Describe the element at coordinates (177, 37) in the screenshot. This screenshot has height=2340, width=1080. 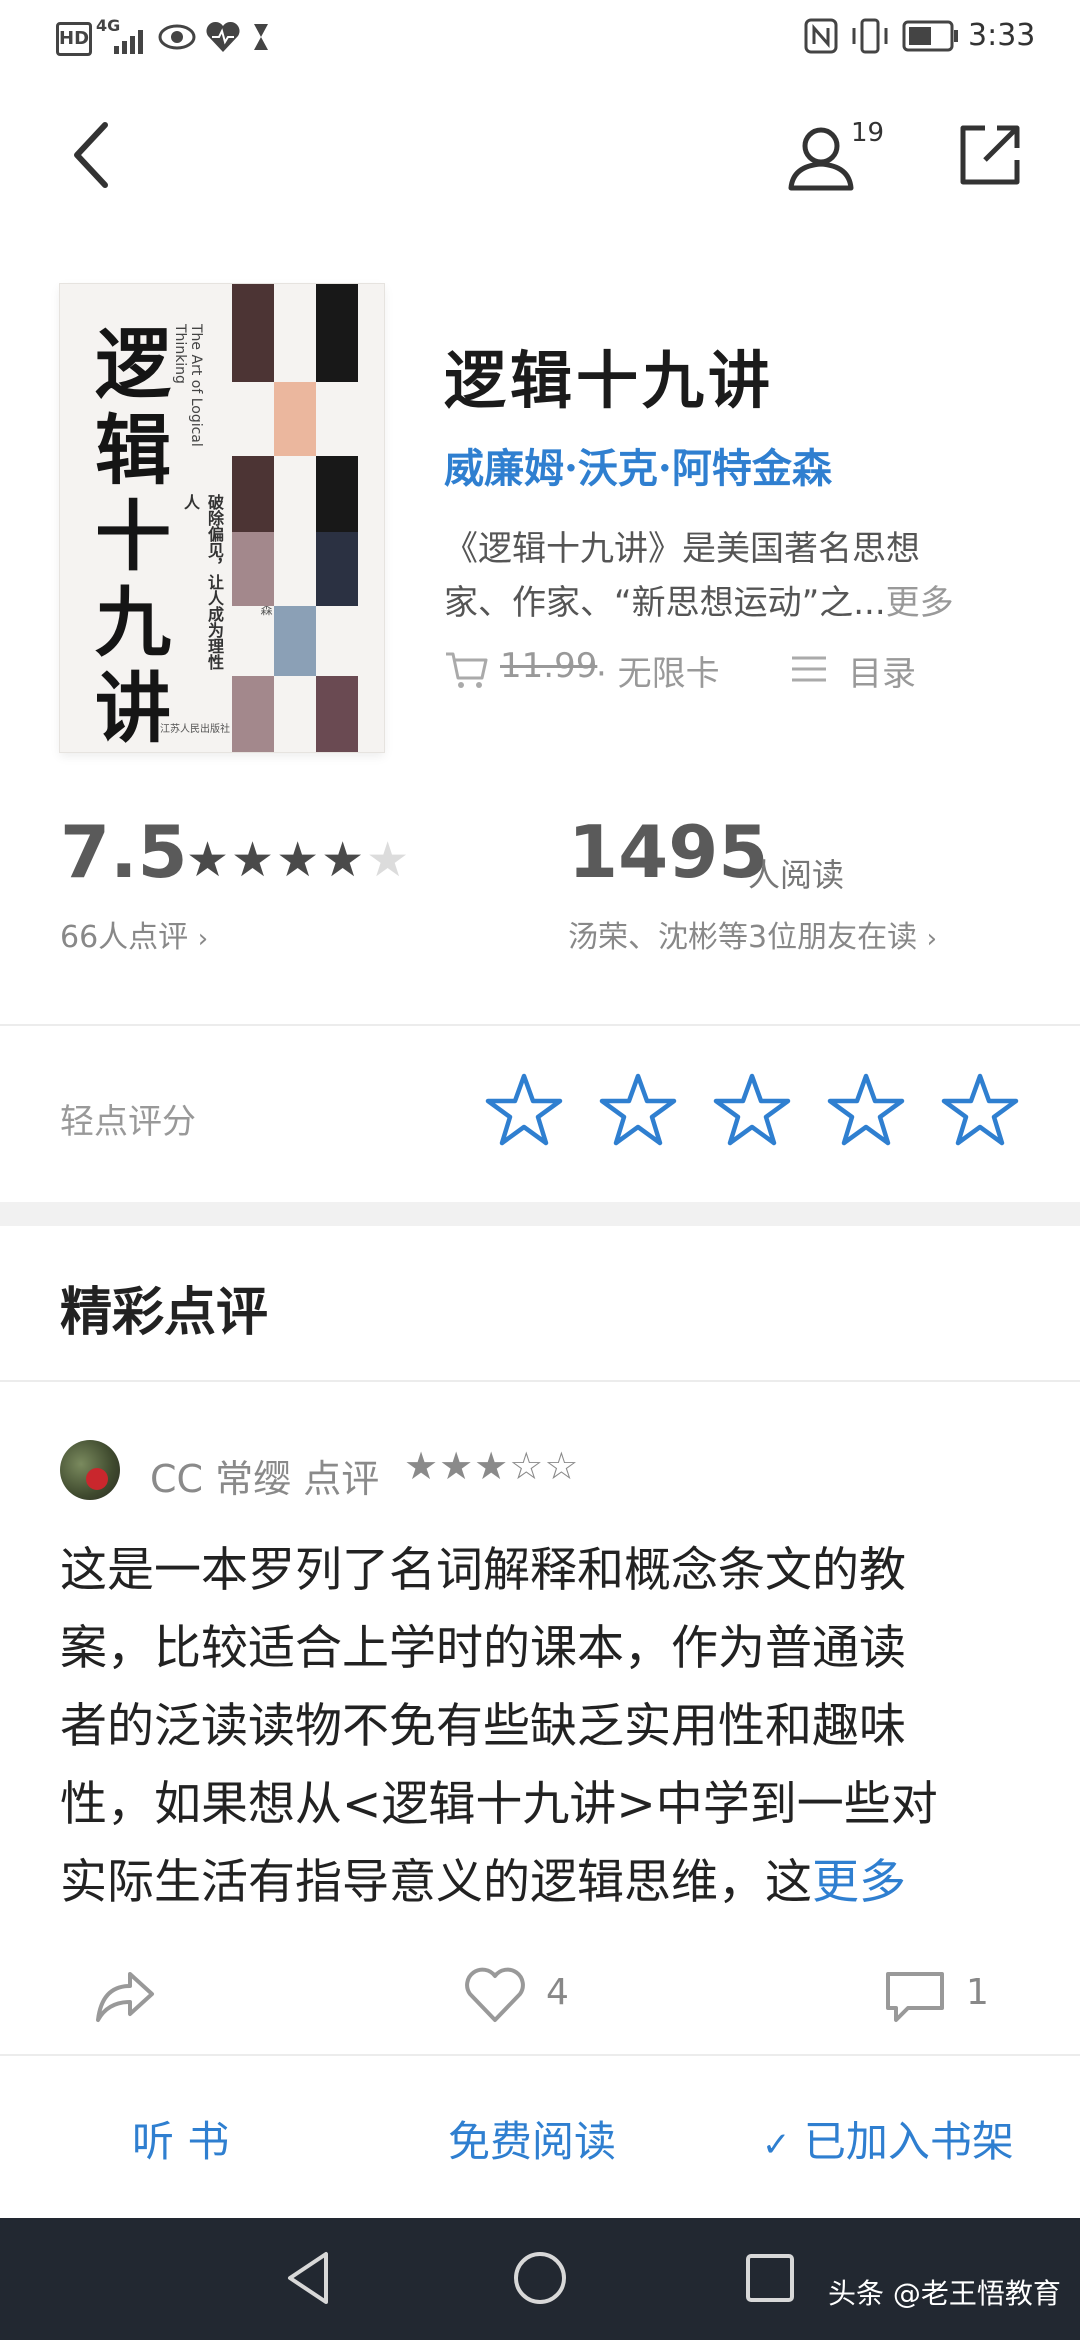
I see `eye-icon` at that location.